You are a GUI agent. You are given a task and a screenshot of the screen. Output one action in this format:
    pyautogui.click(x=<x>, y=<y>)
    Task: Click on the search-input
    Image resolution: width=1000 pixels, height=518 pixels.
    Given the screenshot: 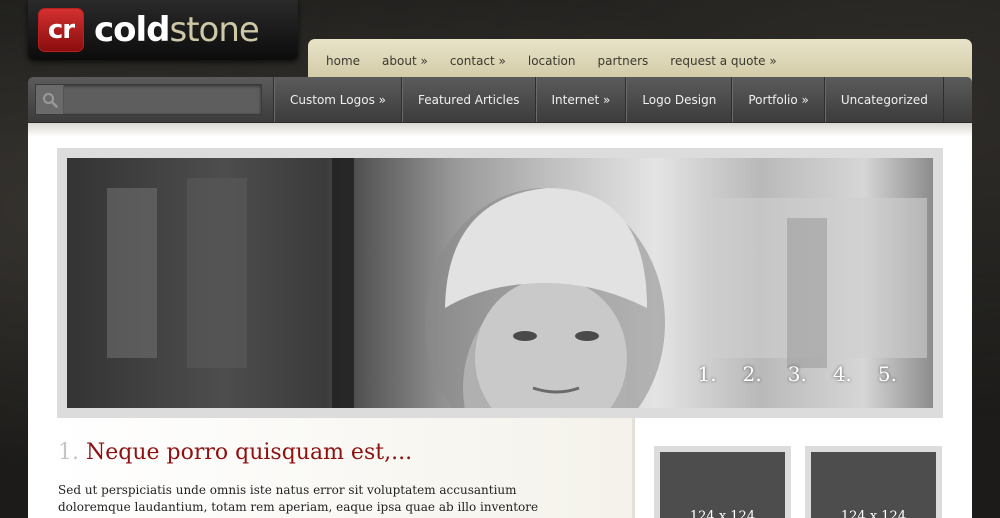 What is the action you would take?
    pyautogui.click(x=162, y=99)
    